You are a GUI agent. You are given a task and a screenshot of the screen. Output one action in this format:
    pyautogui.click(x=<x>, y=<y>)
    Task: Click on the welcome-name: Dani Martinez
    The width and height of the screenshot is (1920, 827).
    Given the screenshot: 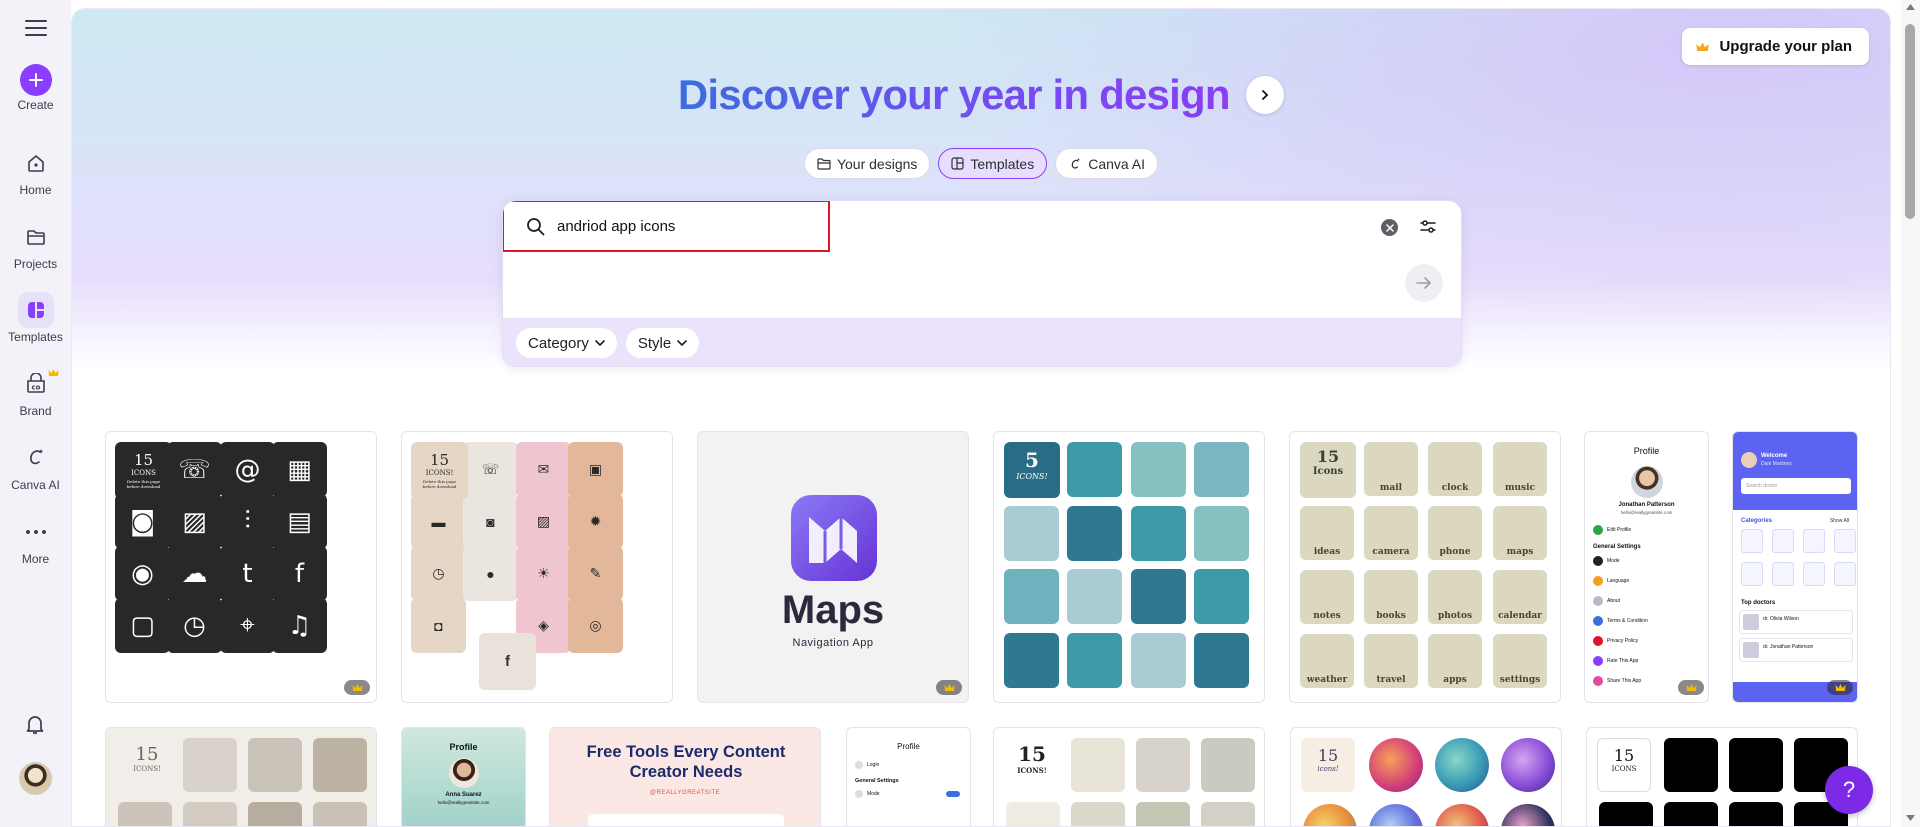 What is the action you would take?
    pyautogui.click(x=1776, y=464)
    